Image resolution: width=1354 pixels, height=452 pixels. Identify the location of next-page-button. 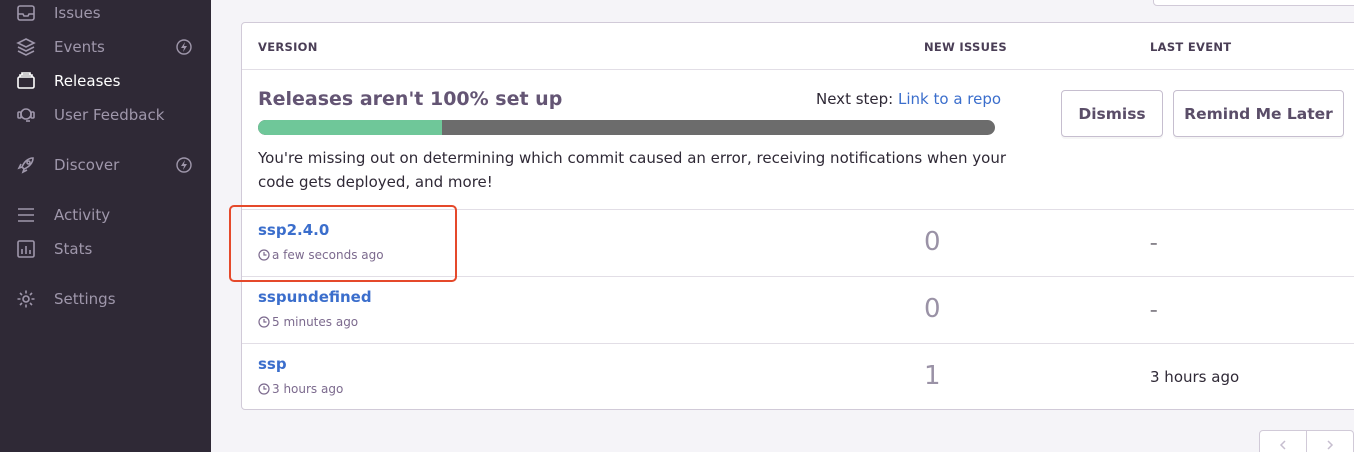
(1330, 441).